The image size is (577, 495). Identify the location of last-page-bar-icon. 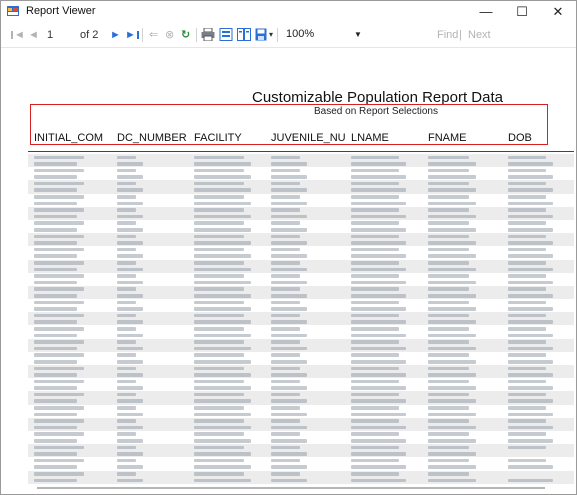
(137, 35).